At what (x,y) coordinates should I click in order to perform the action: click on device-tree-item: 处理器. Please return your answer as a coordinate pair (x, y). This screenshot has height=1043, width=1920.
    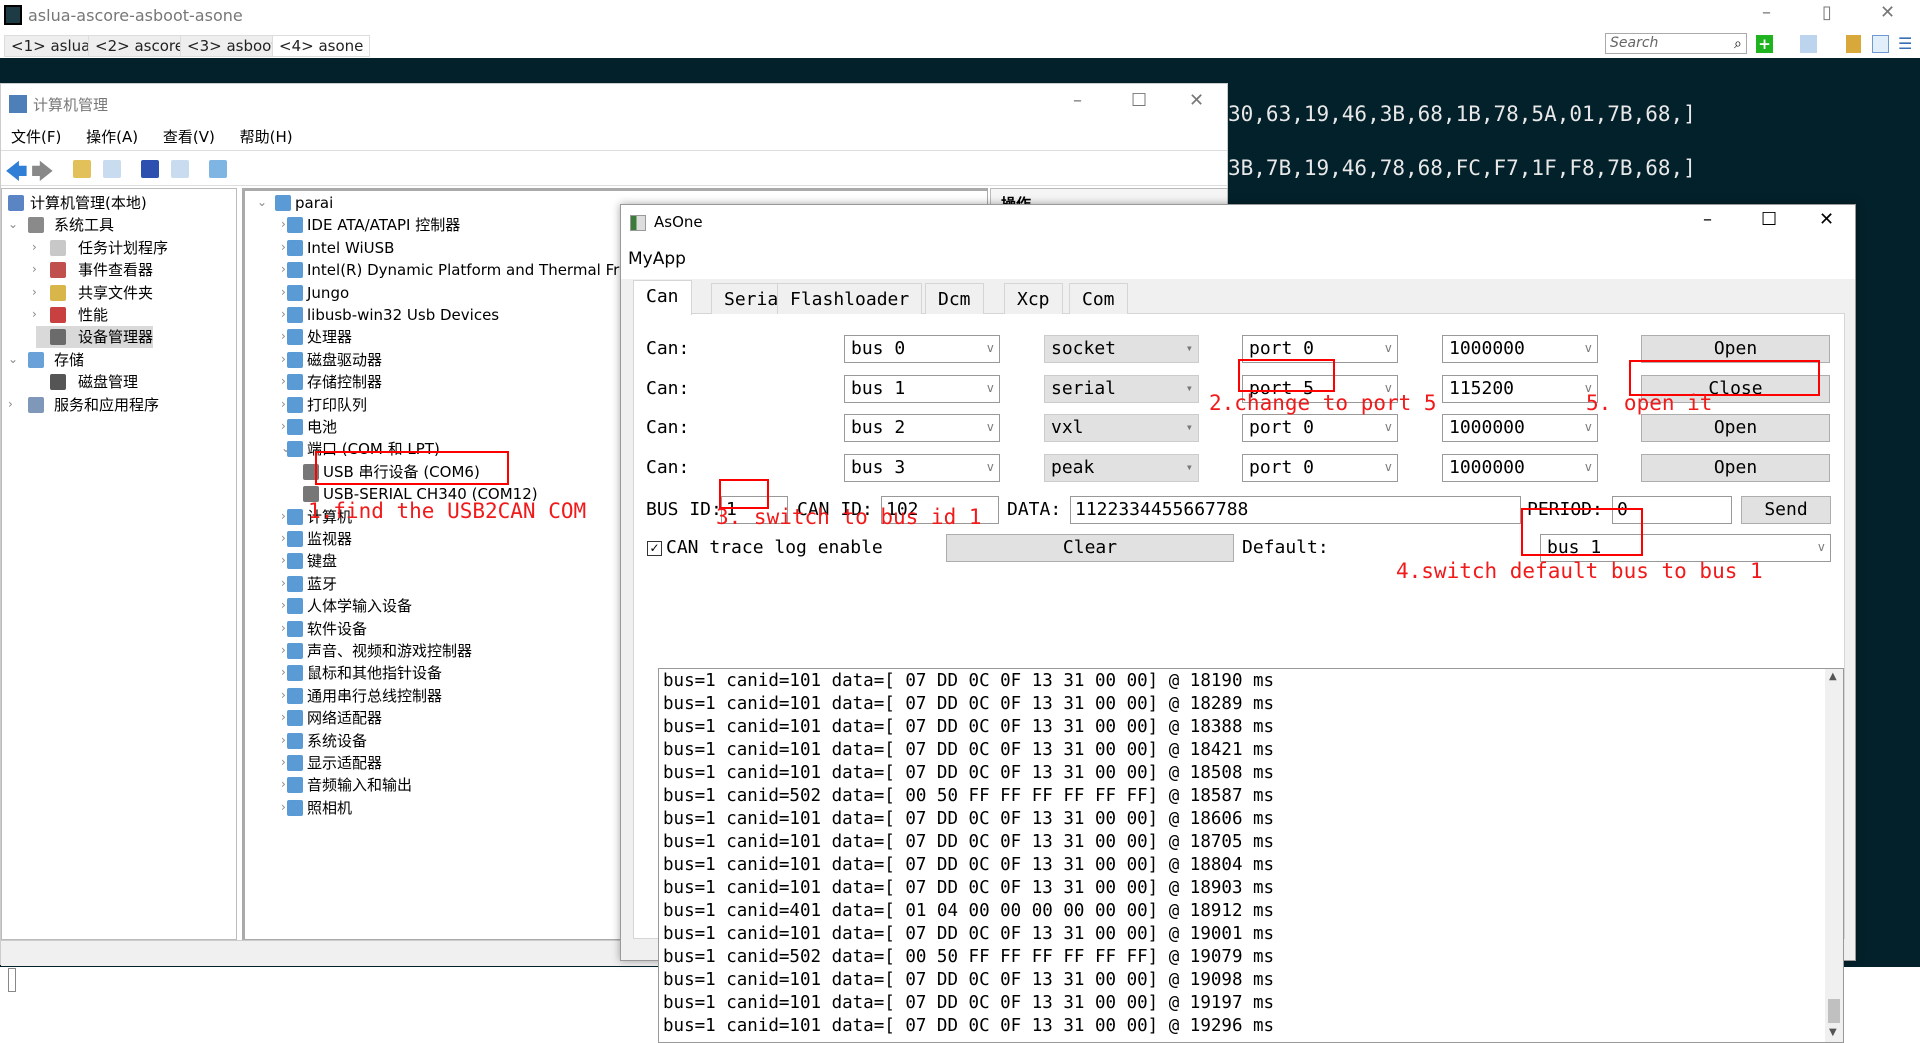
    Looking at the image, I should click on (329, 337).